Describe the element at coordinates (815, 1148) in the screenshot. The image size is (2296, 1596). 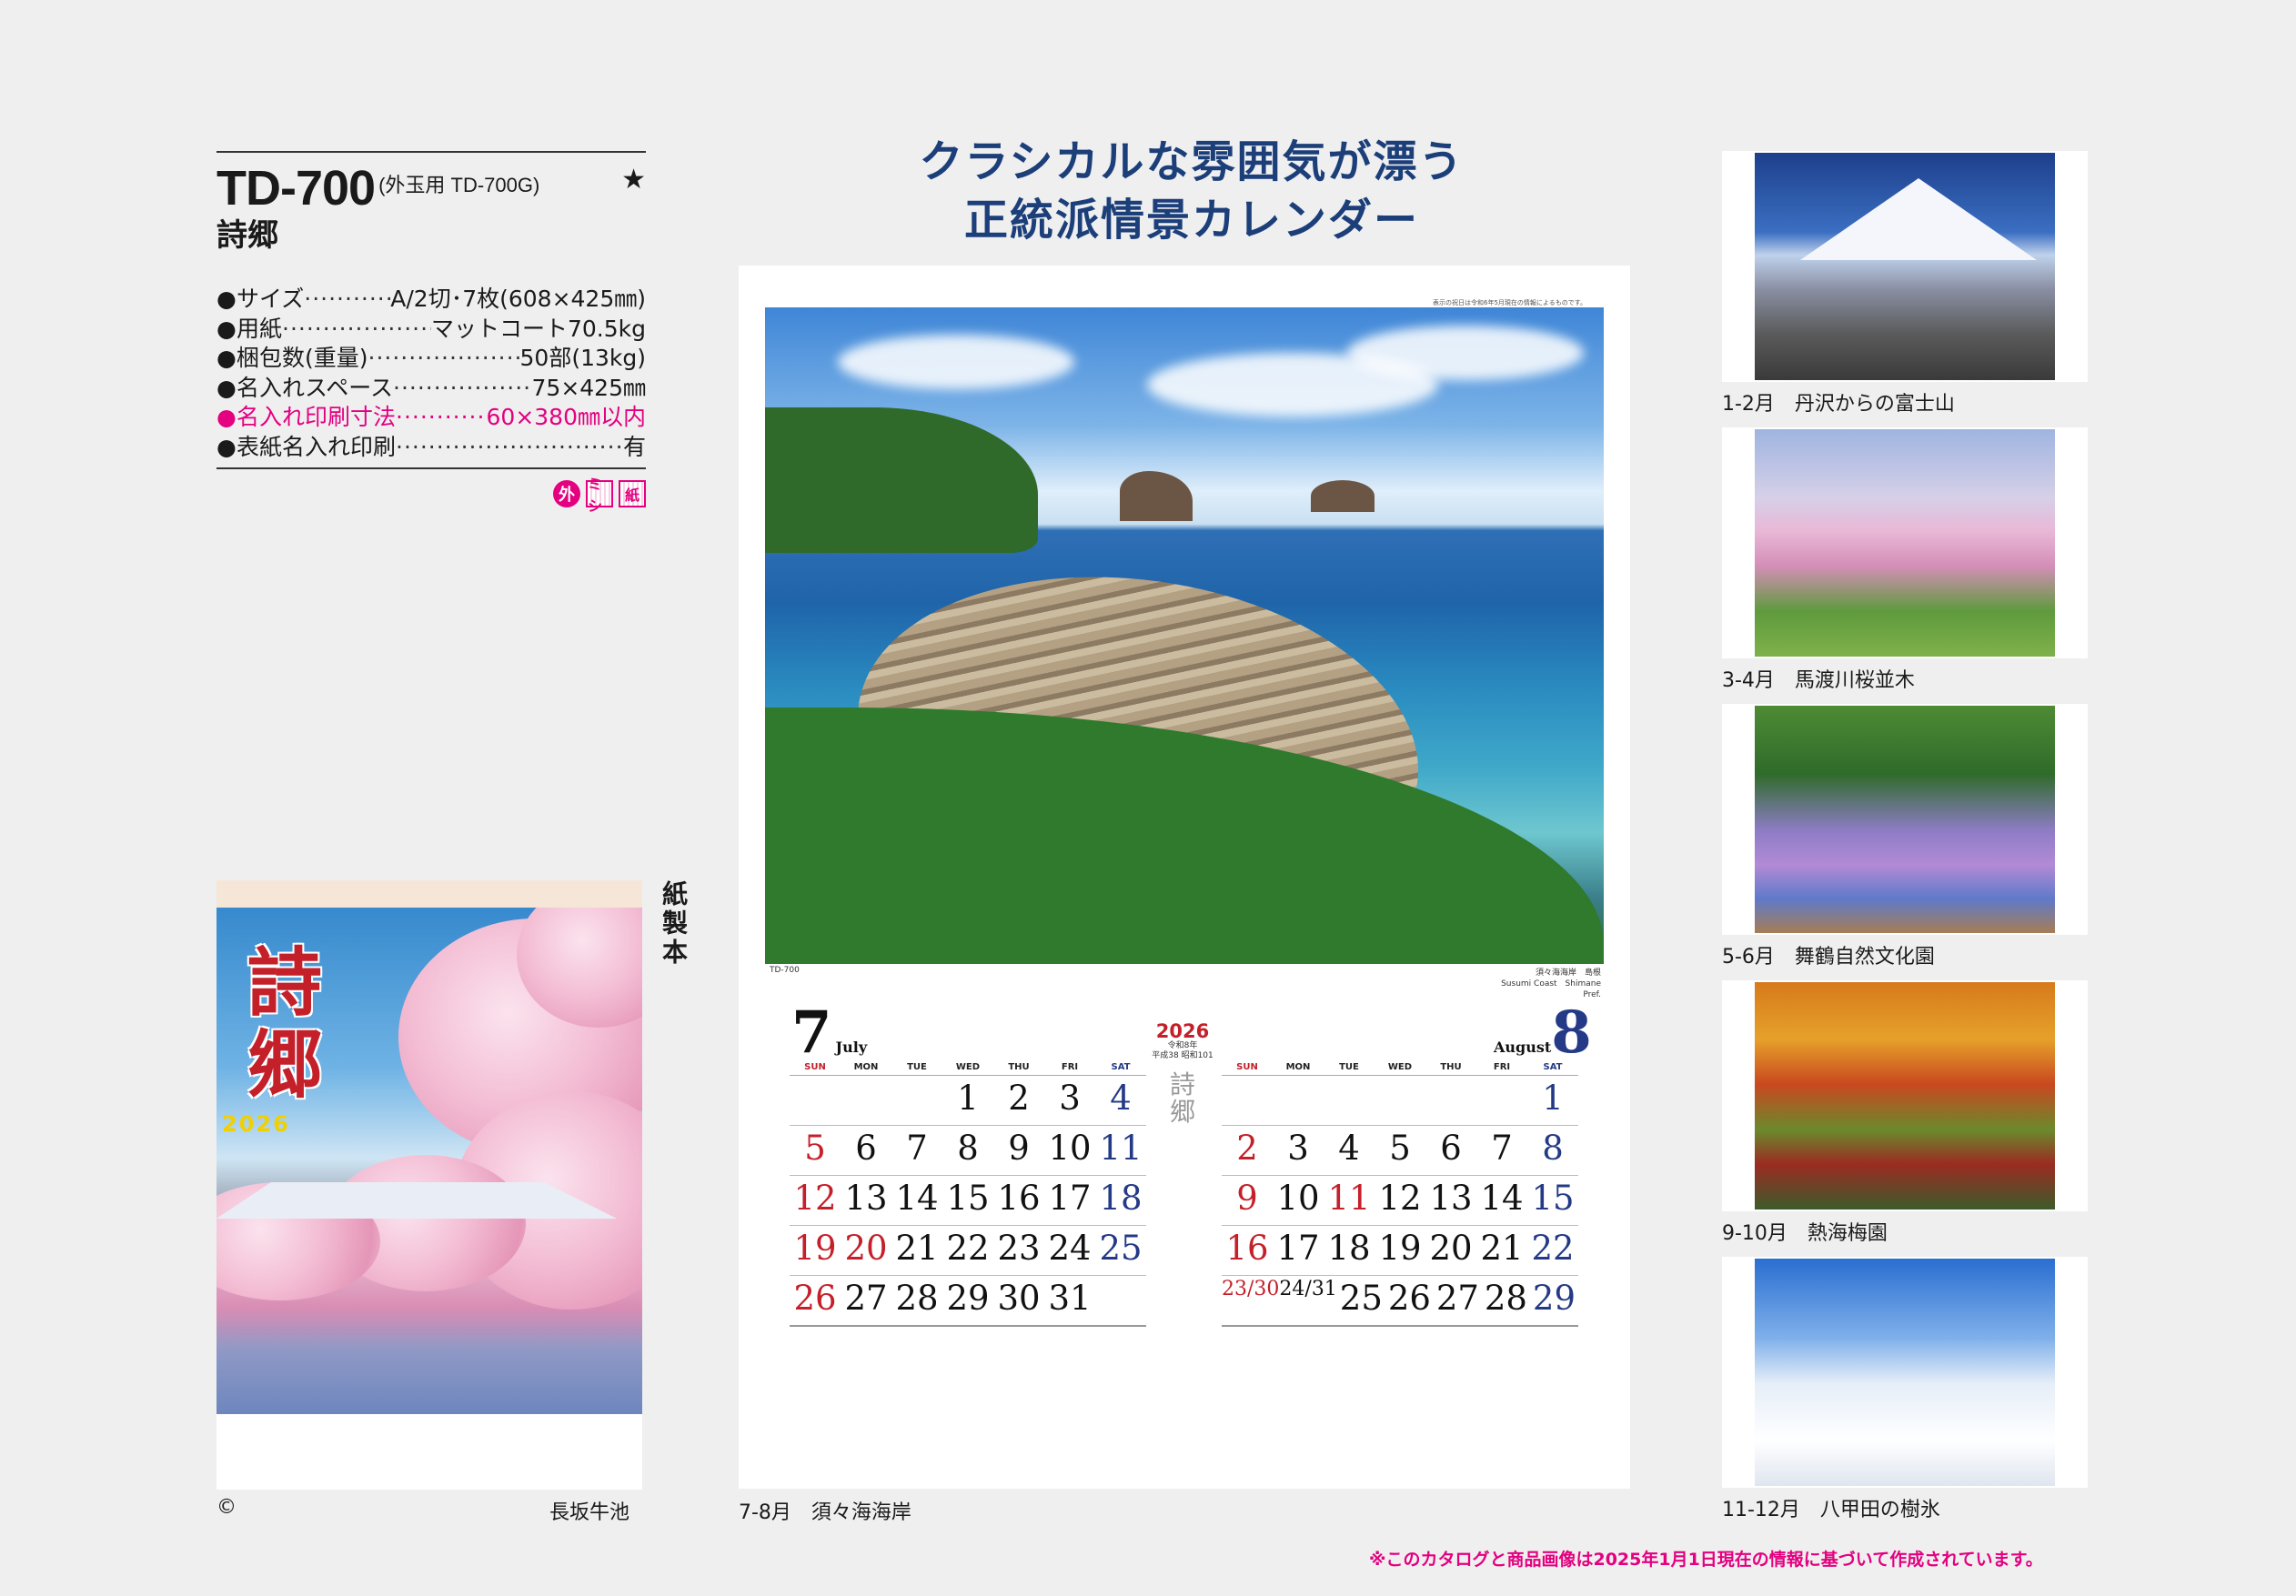
I see `day-cell: 5` at that location.